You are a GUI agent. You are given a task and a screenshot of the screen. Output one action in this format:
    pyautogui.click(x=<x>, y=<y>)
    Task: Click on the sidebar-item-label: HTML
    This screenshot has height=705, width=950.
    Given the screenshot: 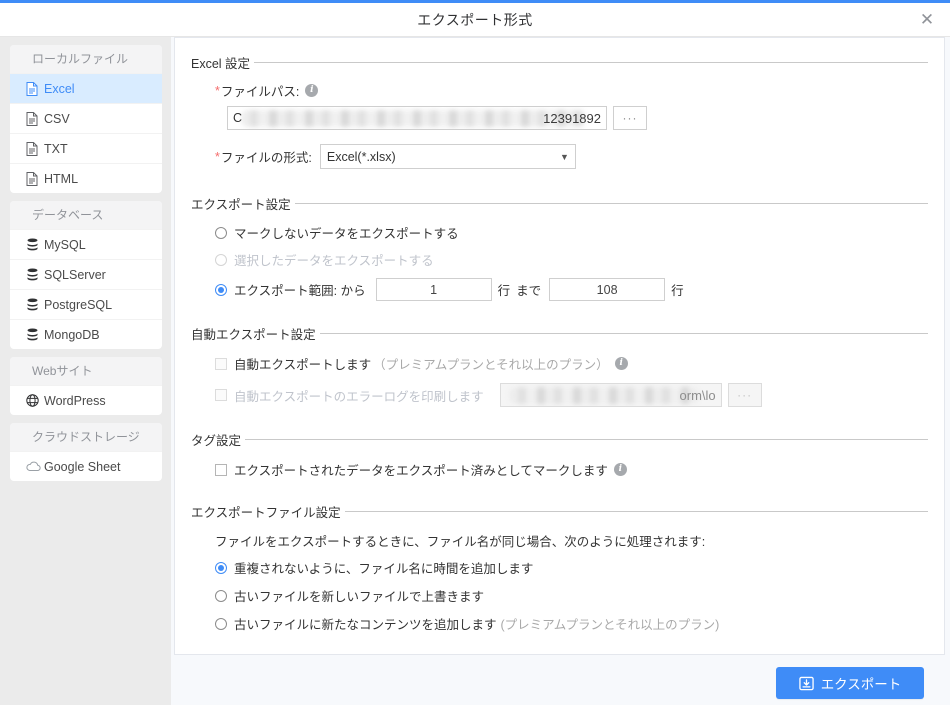 What is the action you would take?
    pyautogui.click(x=61, y=178)
    